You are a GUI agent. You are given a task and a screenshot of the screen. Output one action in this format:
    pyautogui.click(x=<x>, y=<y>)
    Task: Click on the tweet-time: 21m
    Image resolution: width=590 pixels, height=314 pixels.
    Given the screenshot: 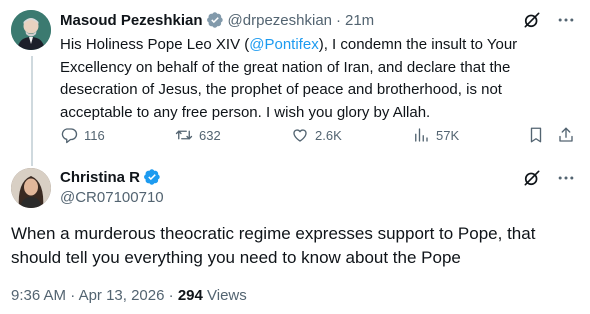 What is the action you would take?
    pyautogui.click(x=359, y=20)
    